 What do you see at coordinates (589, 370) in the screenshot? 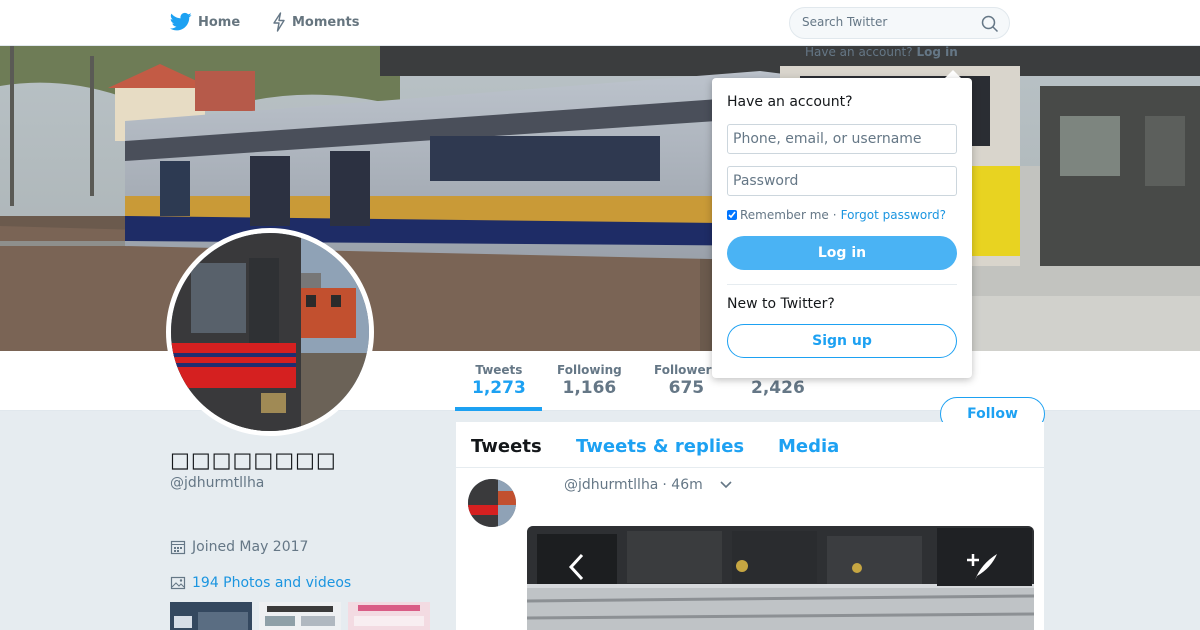
I see `stat-following-label: Following` at bounding box center [589, 370].